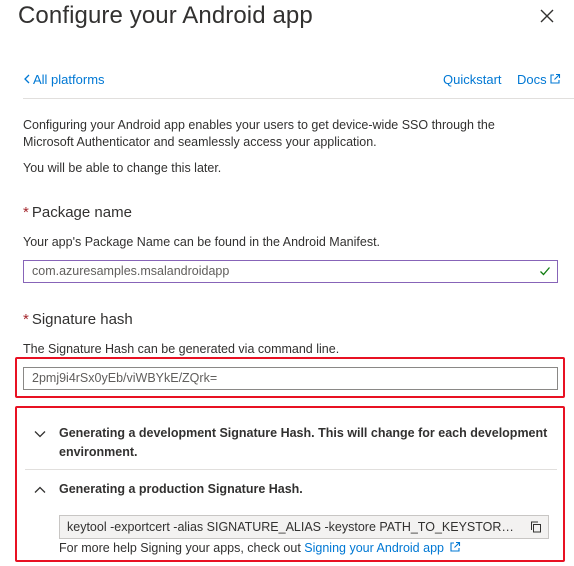 The image size is (574, 566). I want to click on copy-icon, so click(536, 527).